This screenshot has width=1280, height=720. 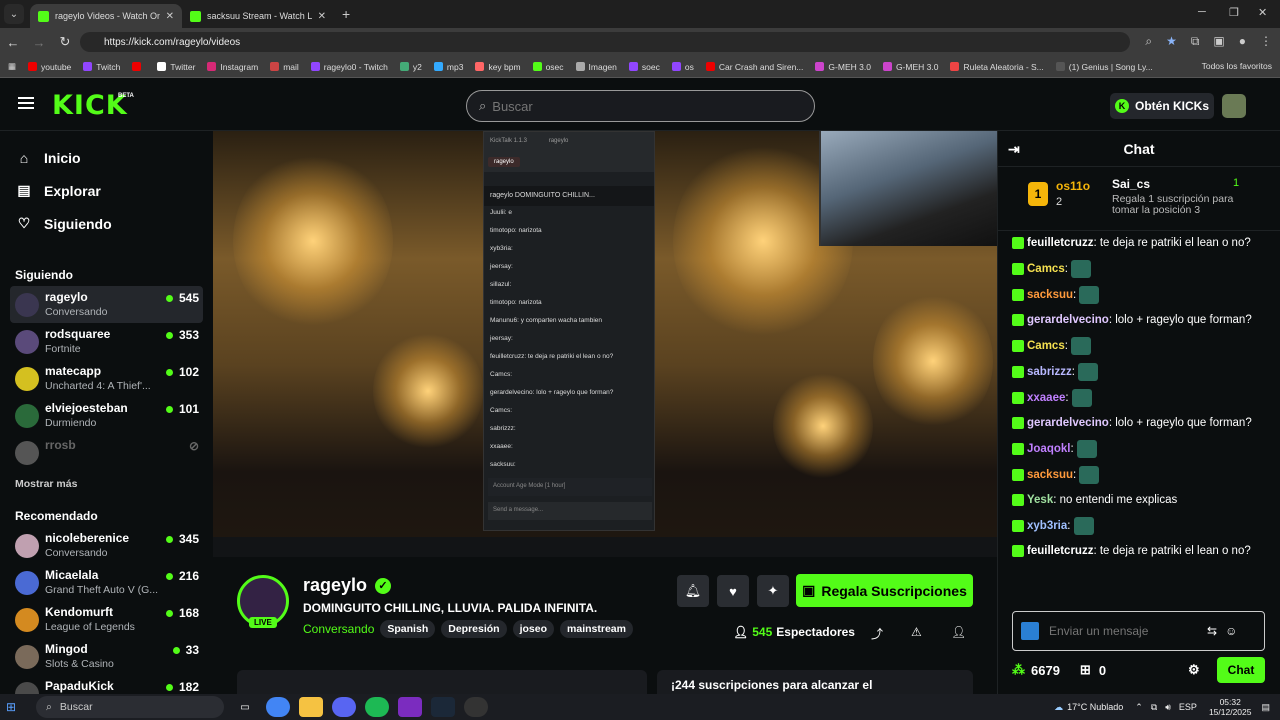 I want to click on tag: joseo, so click(x=533, y=629).